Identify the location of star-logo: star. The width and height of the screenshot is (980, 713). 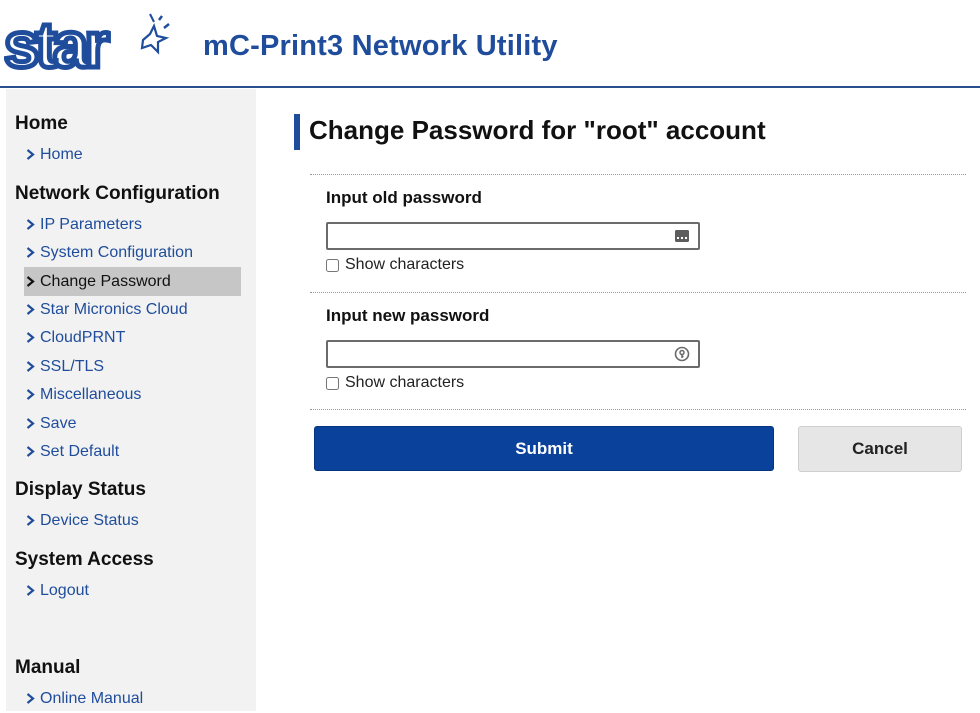
(87, 43).